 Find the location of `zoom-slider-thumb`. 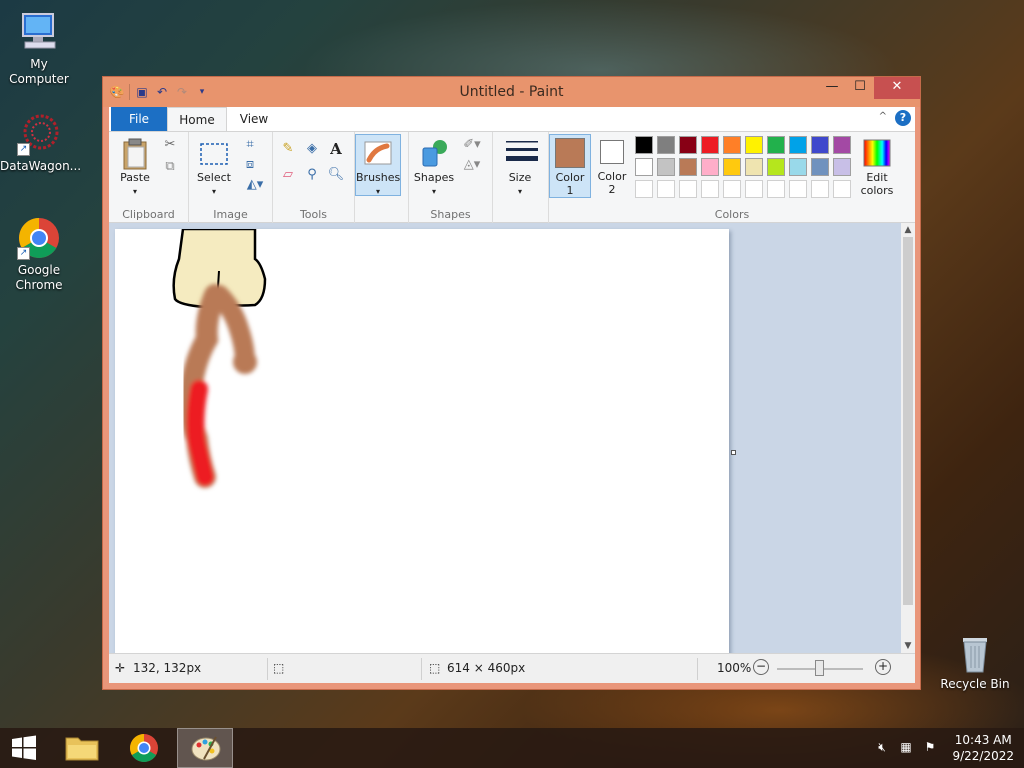

zoom-slider-thumb is located at coordinates (819, 668).